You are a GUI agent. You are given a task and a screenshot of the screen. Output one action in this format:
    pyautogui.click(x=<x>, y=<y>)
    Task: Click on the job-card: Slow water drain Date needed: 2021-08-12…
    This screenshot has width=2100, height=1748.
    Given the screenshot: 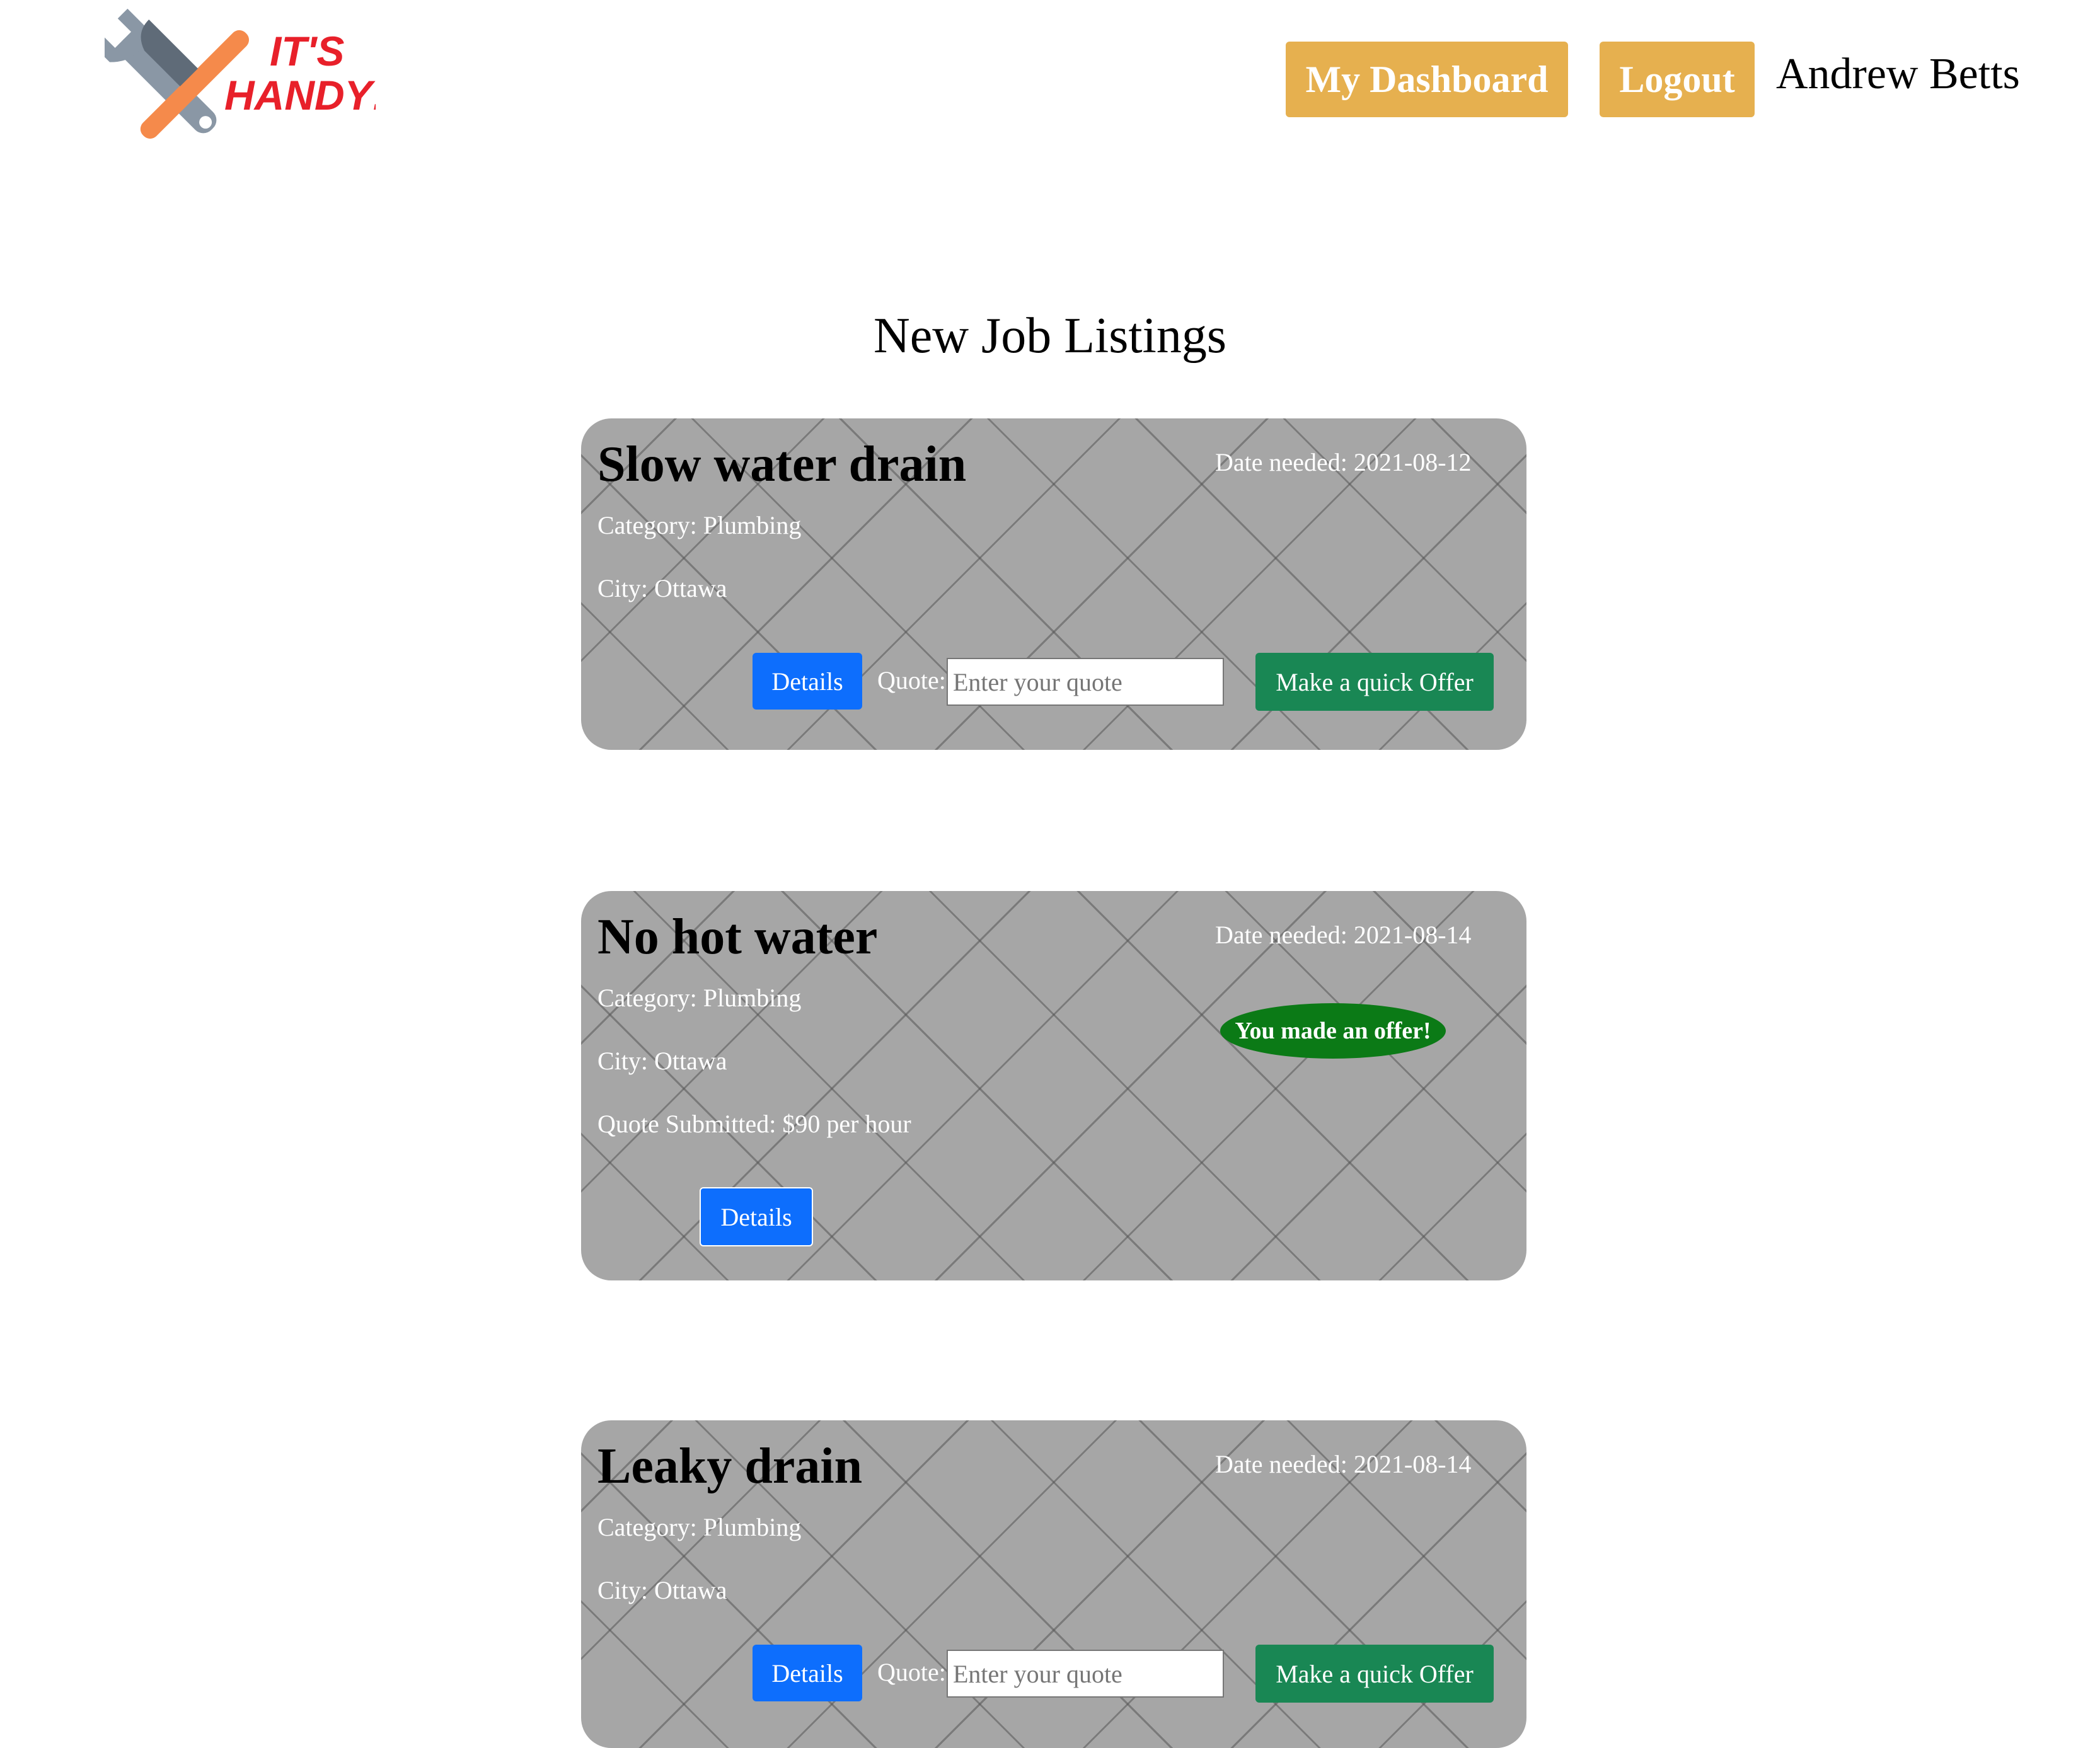 What is the action you would take?
    pyautogui.click(x=1053, y=584)
    